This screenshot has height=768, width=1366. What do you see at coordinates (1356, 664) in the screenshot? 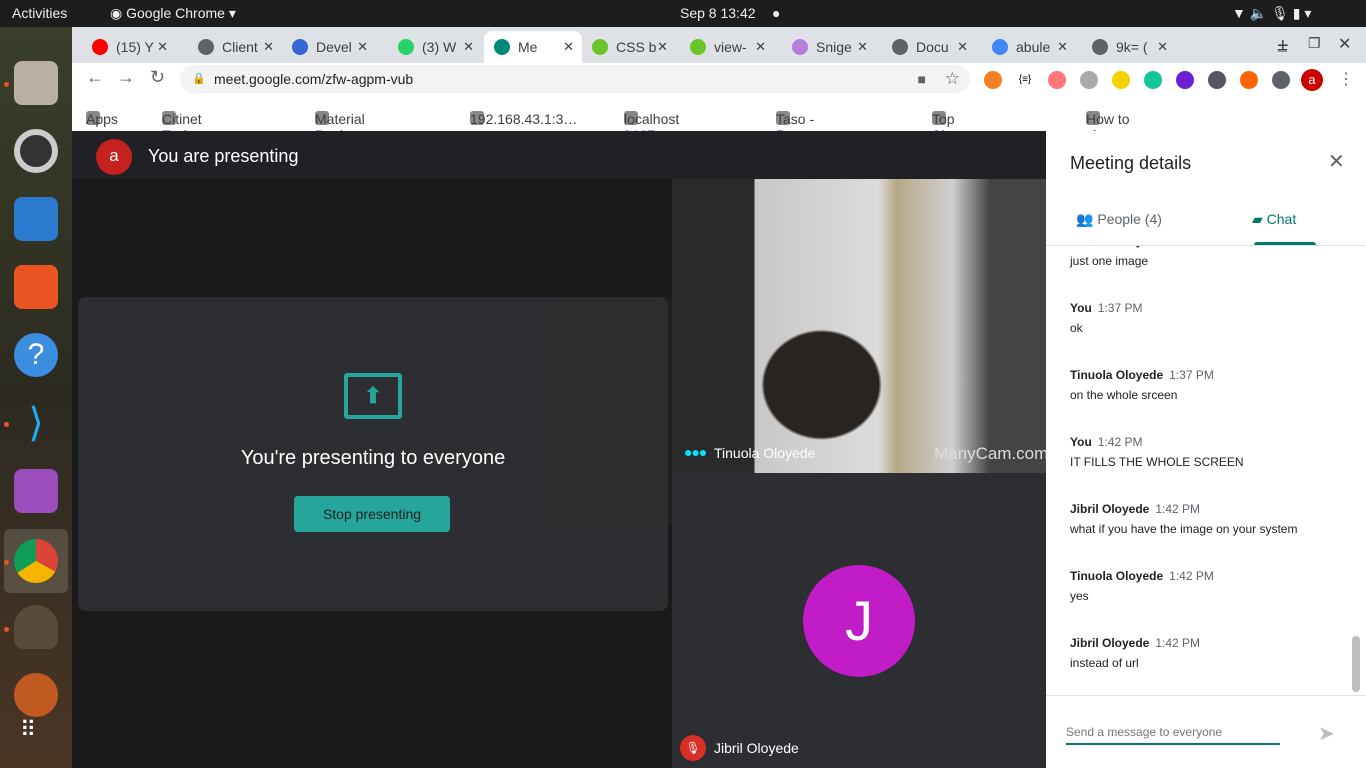
I see `chat-scrollbar` at bounding box center [1356, 664].